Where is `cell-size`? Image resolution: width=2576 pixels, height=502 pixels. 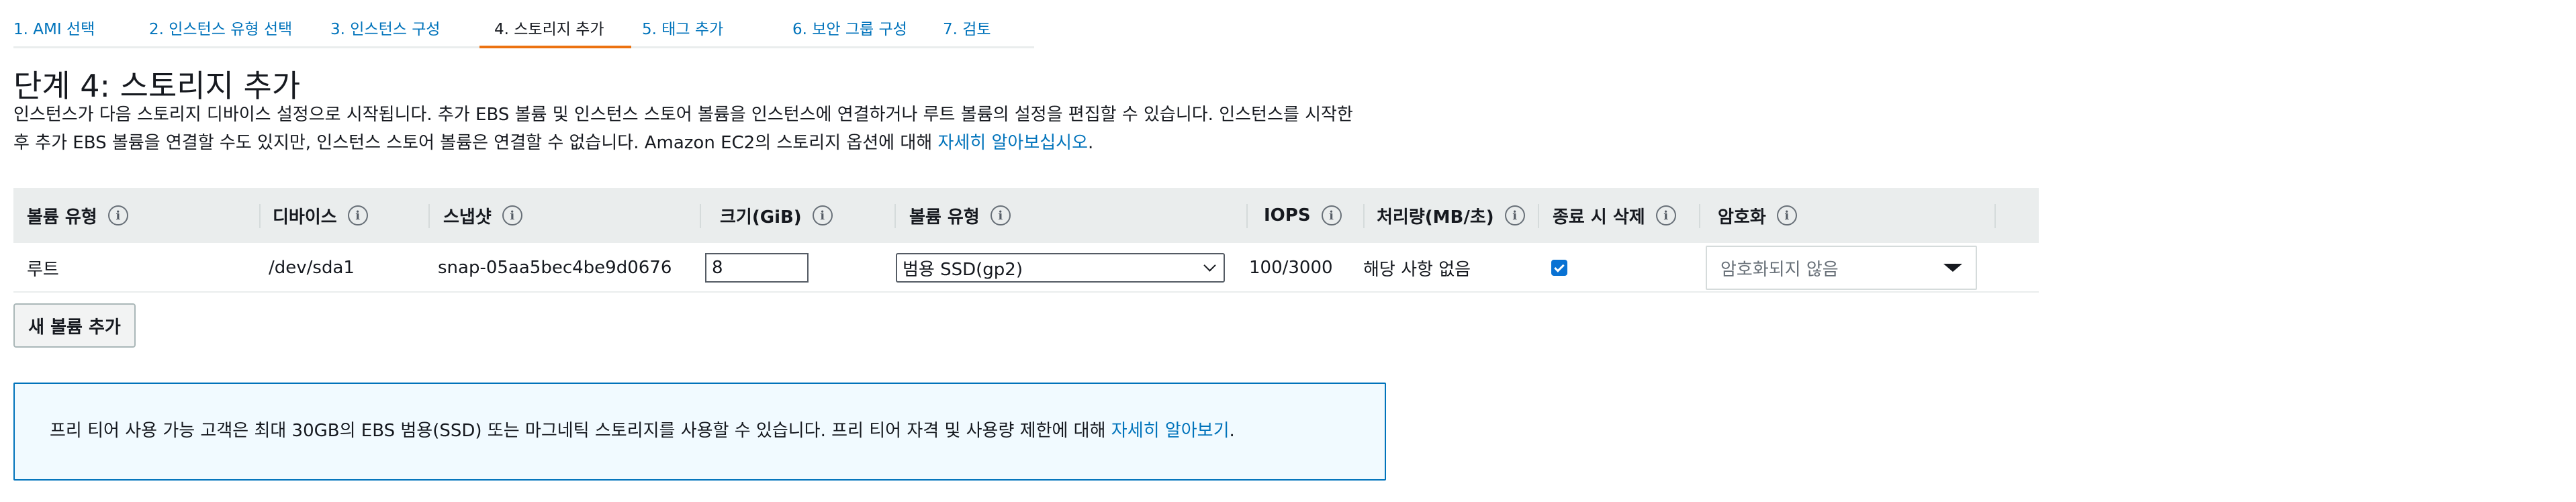
cell-size is located at coordinates (757, 268).